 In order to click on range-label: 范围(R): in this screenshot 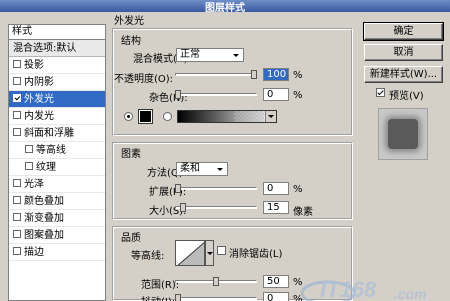, I will do `click(160, 285)`.